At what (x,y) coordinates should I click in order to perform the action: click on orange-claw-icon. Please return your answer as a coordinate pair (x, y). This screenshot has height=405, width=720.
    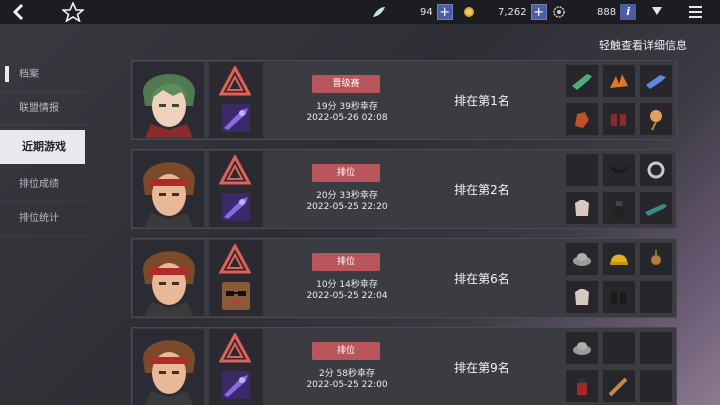
    Looking at the image, I should click on (619, 81).